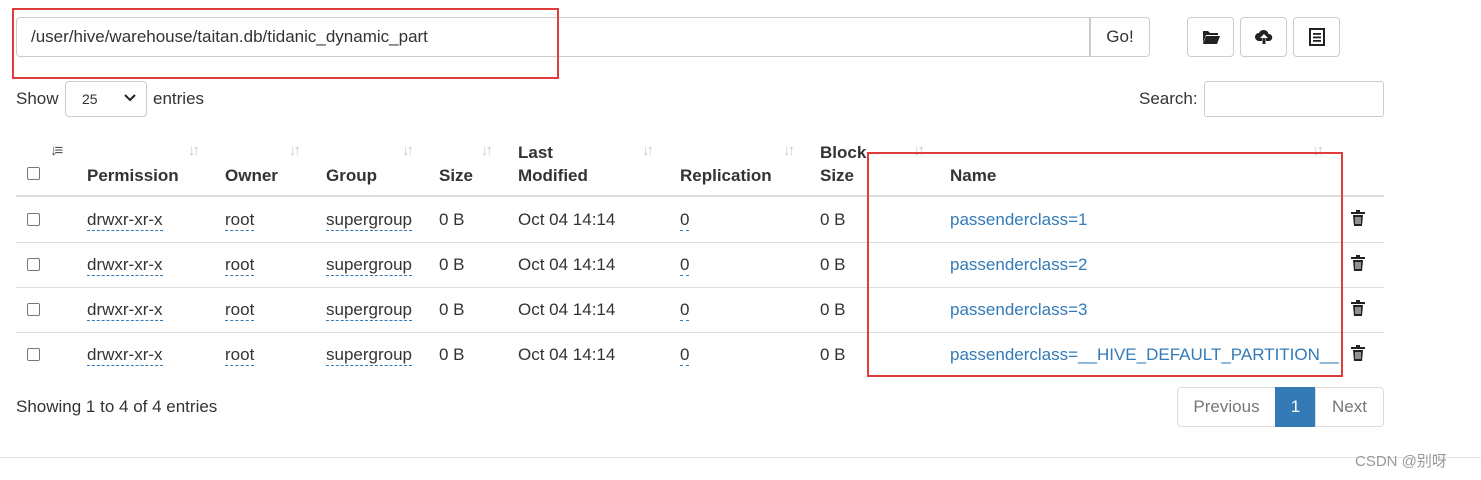 This screenshot has width=1481, height=480. I want to click on name-link: passenderclass=1, so click(1019, 220).